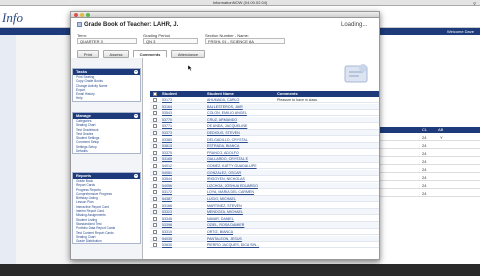  Describe the element at coordinates (223, 133) in the screenshot. I see `student-name-link: DEDIOUS, STEVEN` at that location.